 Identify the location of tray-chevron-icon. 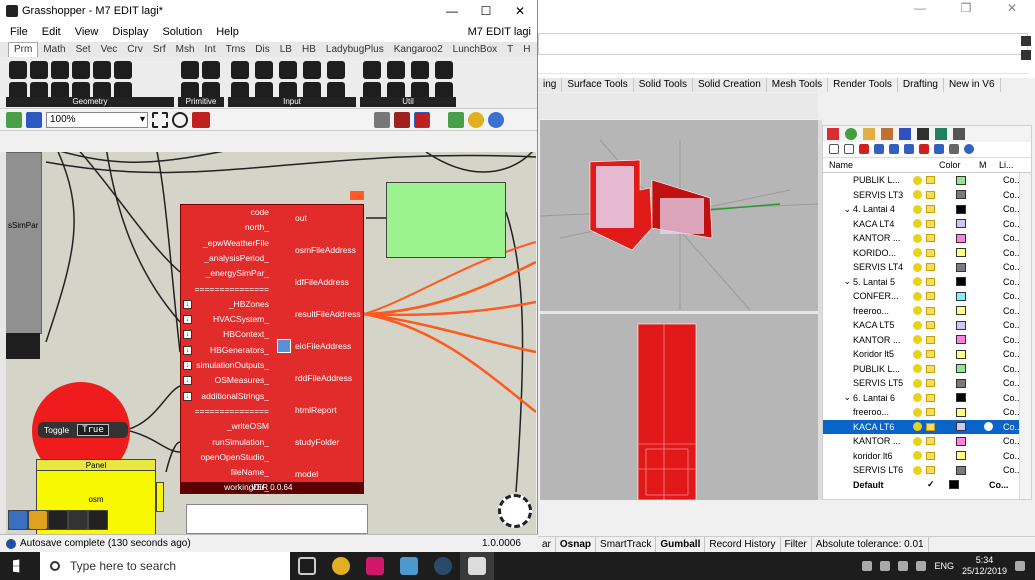
(885, 566).